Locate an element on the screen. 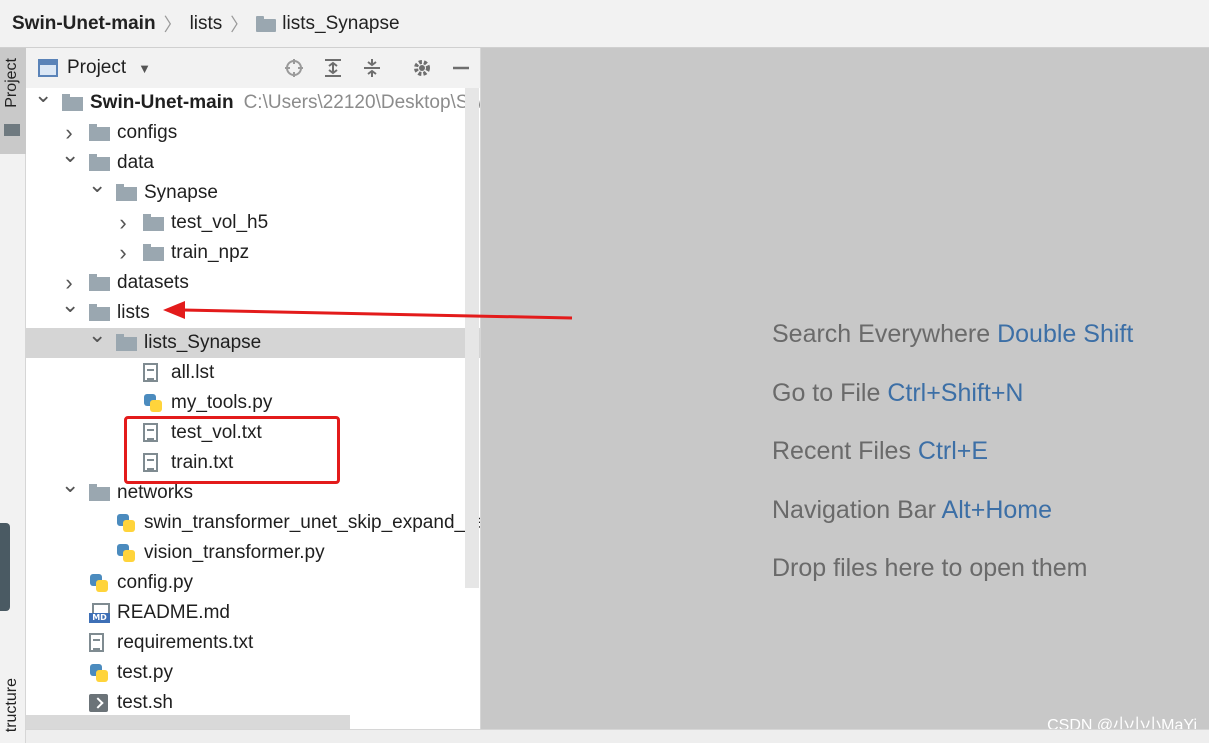  tree-item-label: my_tools.py is located at coordinates (222, 402).